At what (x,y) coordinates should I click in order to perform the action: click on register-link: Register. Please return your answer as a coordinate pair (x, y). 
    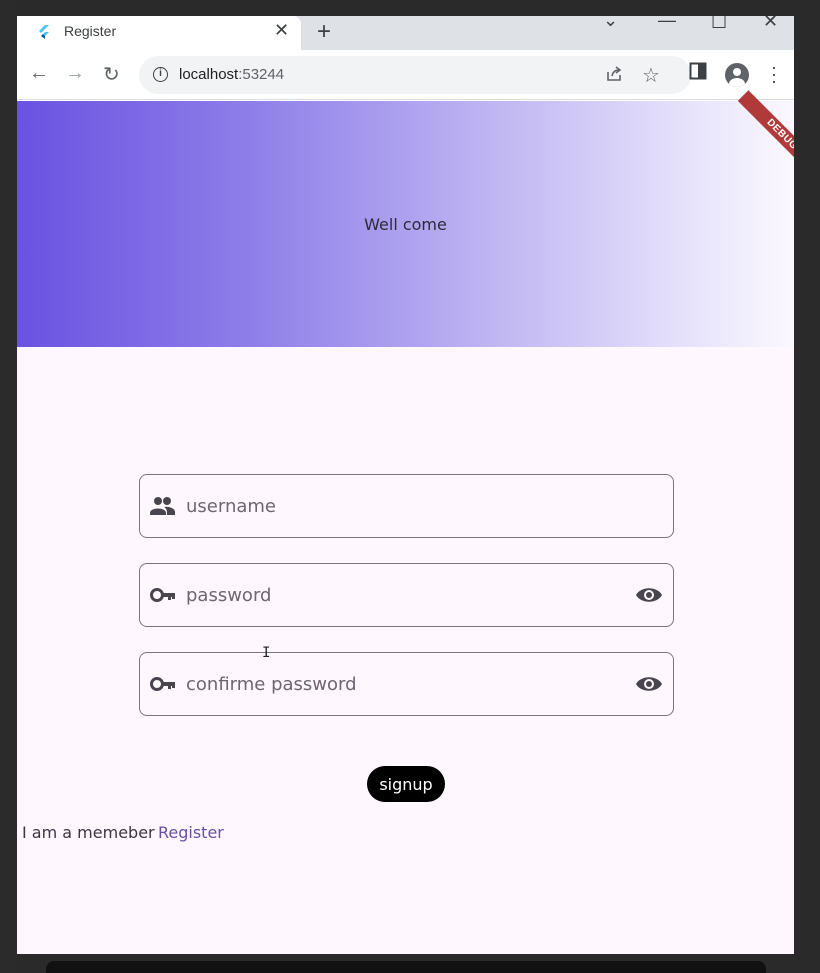
    Looking at the image, I should click on (191, 832).